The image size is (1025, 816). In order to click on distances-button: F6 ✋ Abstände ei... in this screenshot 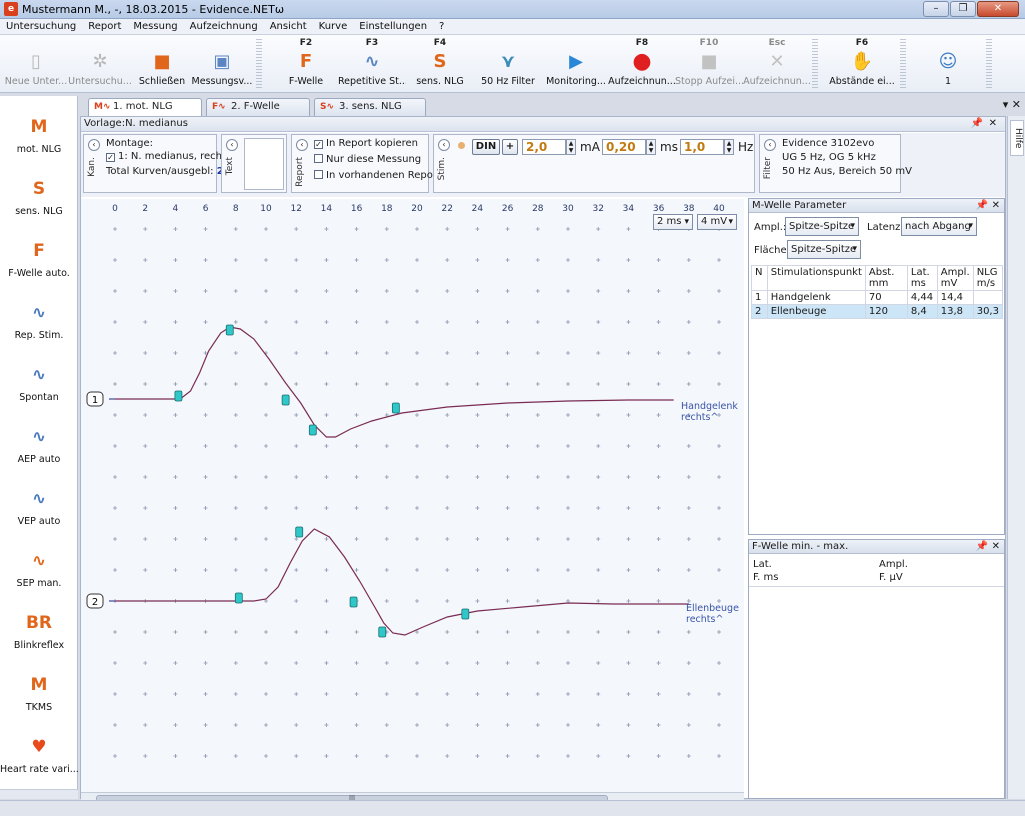, I will do `click(862, 64)`.